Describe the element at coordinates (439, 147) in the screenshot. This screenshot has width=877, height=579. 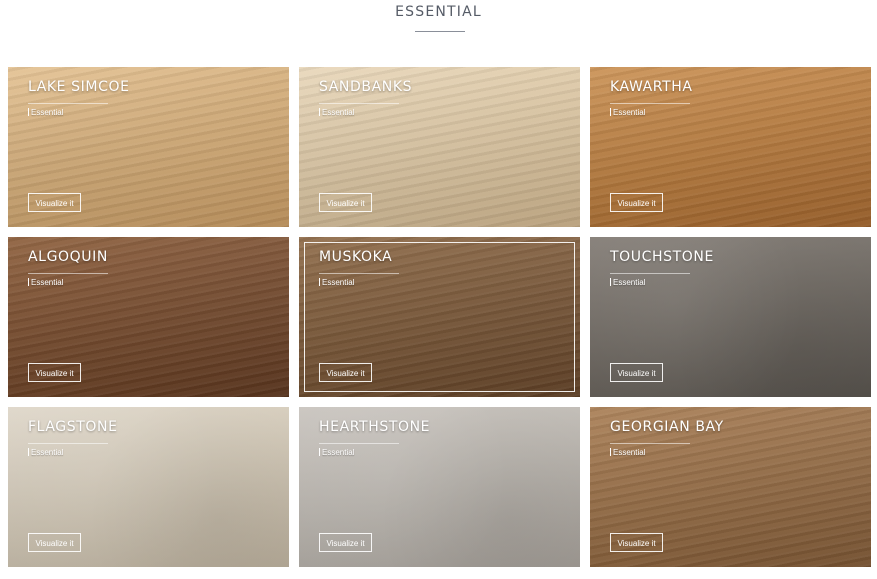
I see `product-tile-sandbanks: SANDBANKS Essential Visualize it` at that location.